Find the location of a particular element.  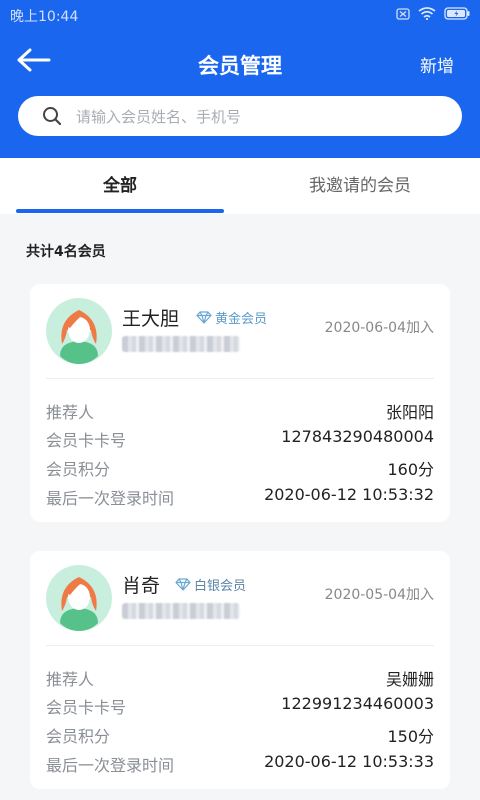

join-date: 2020-06-04加入 is located at coordinates (379, 328).